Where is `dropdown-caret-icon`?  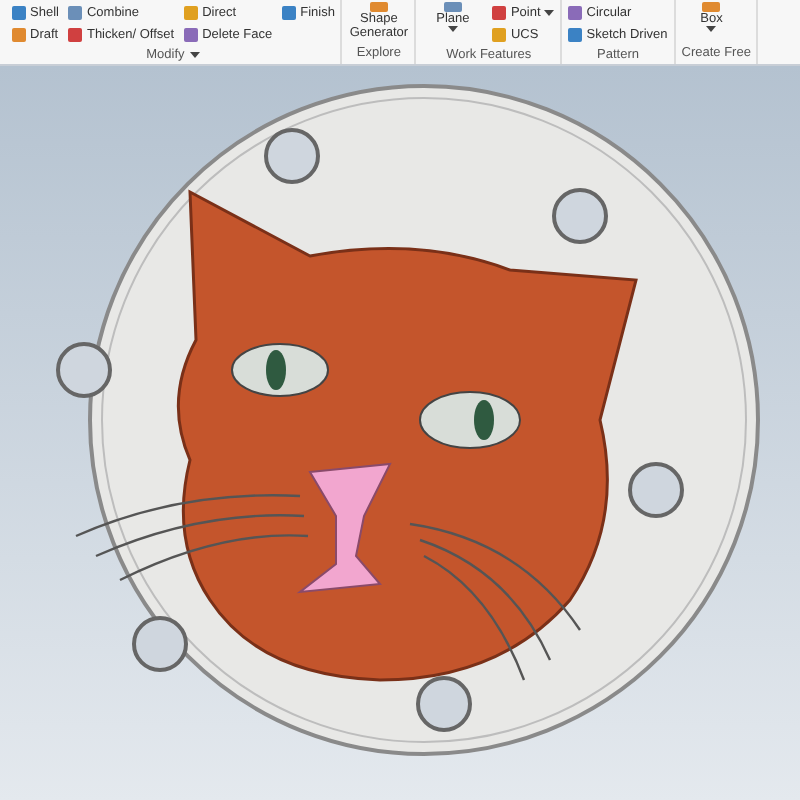
dropdown-caret-icon is located at coordinates (195, 55).